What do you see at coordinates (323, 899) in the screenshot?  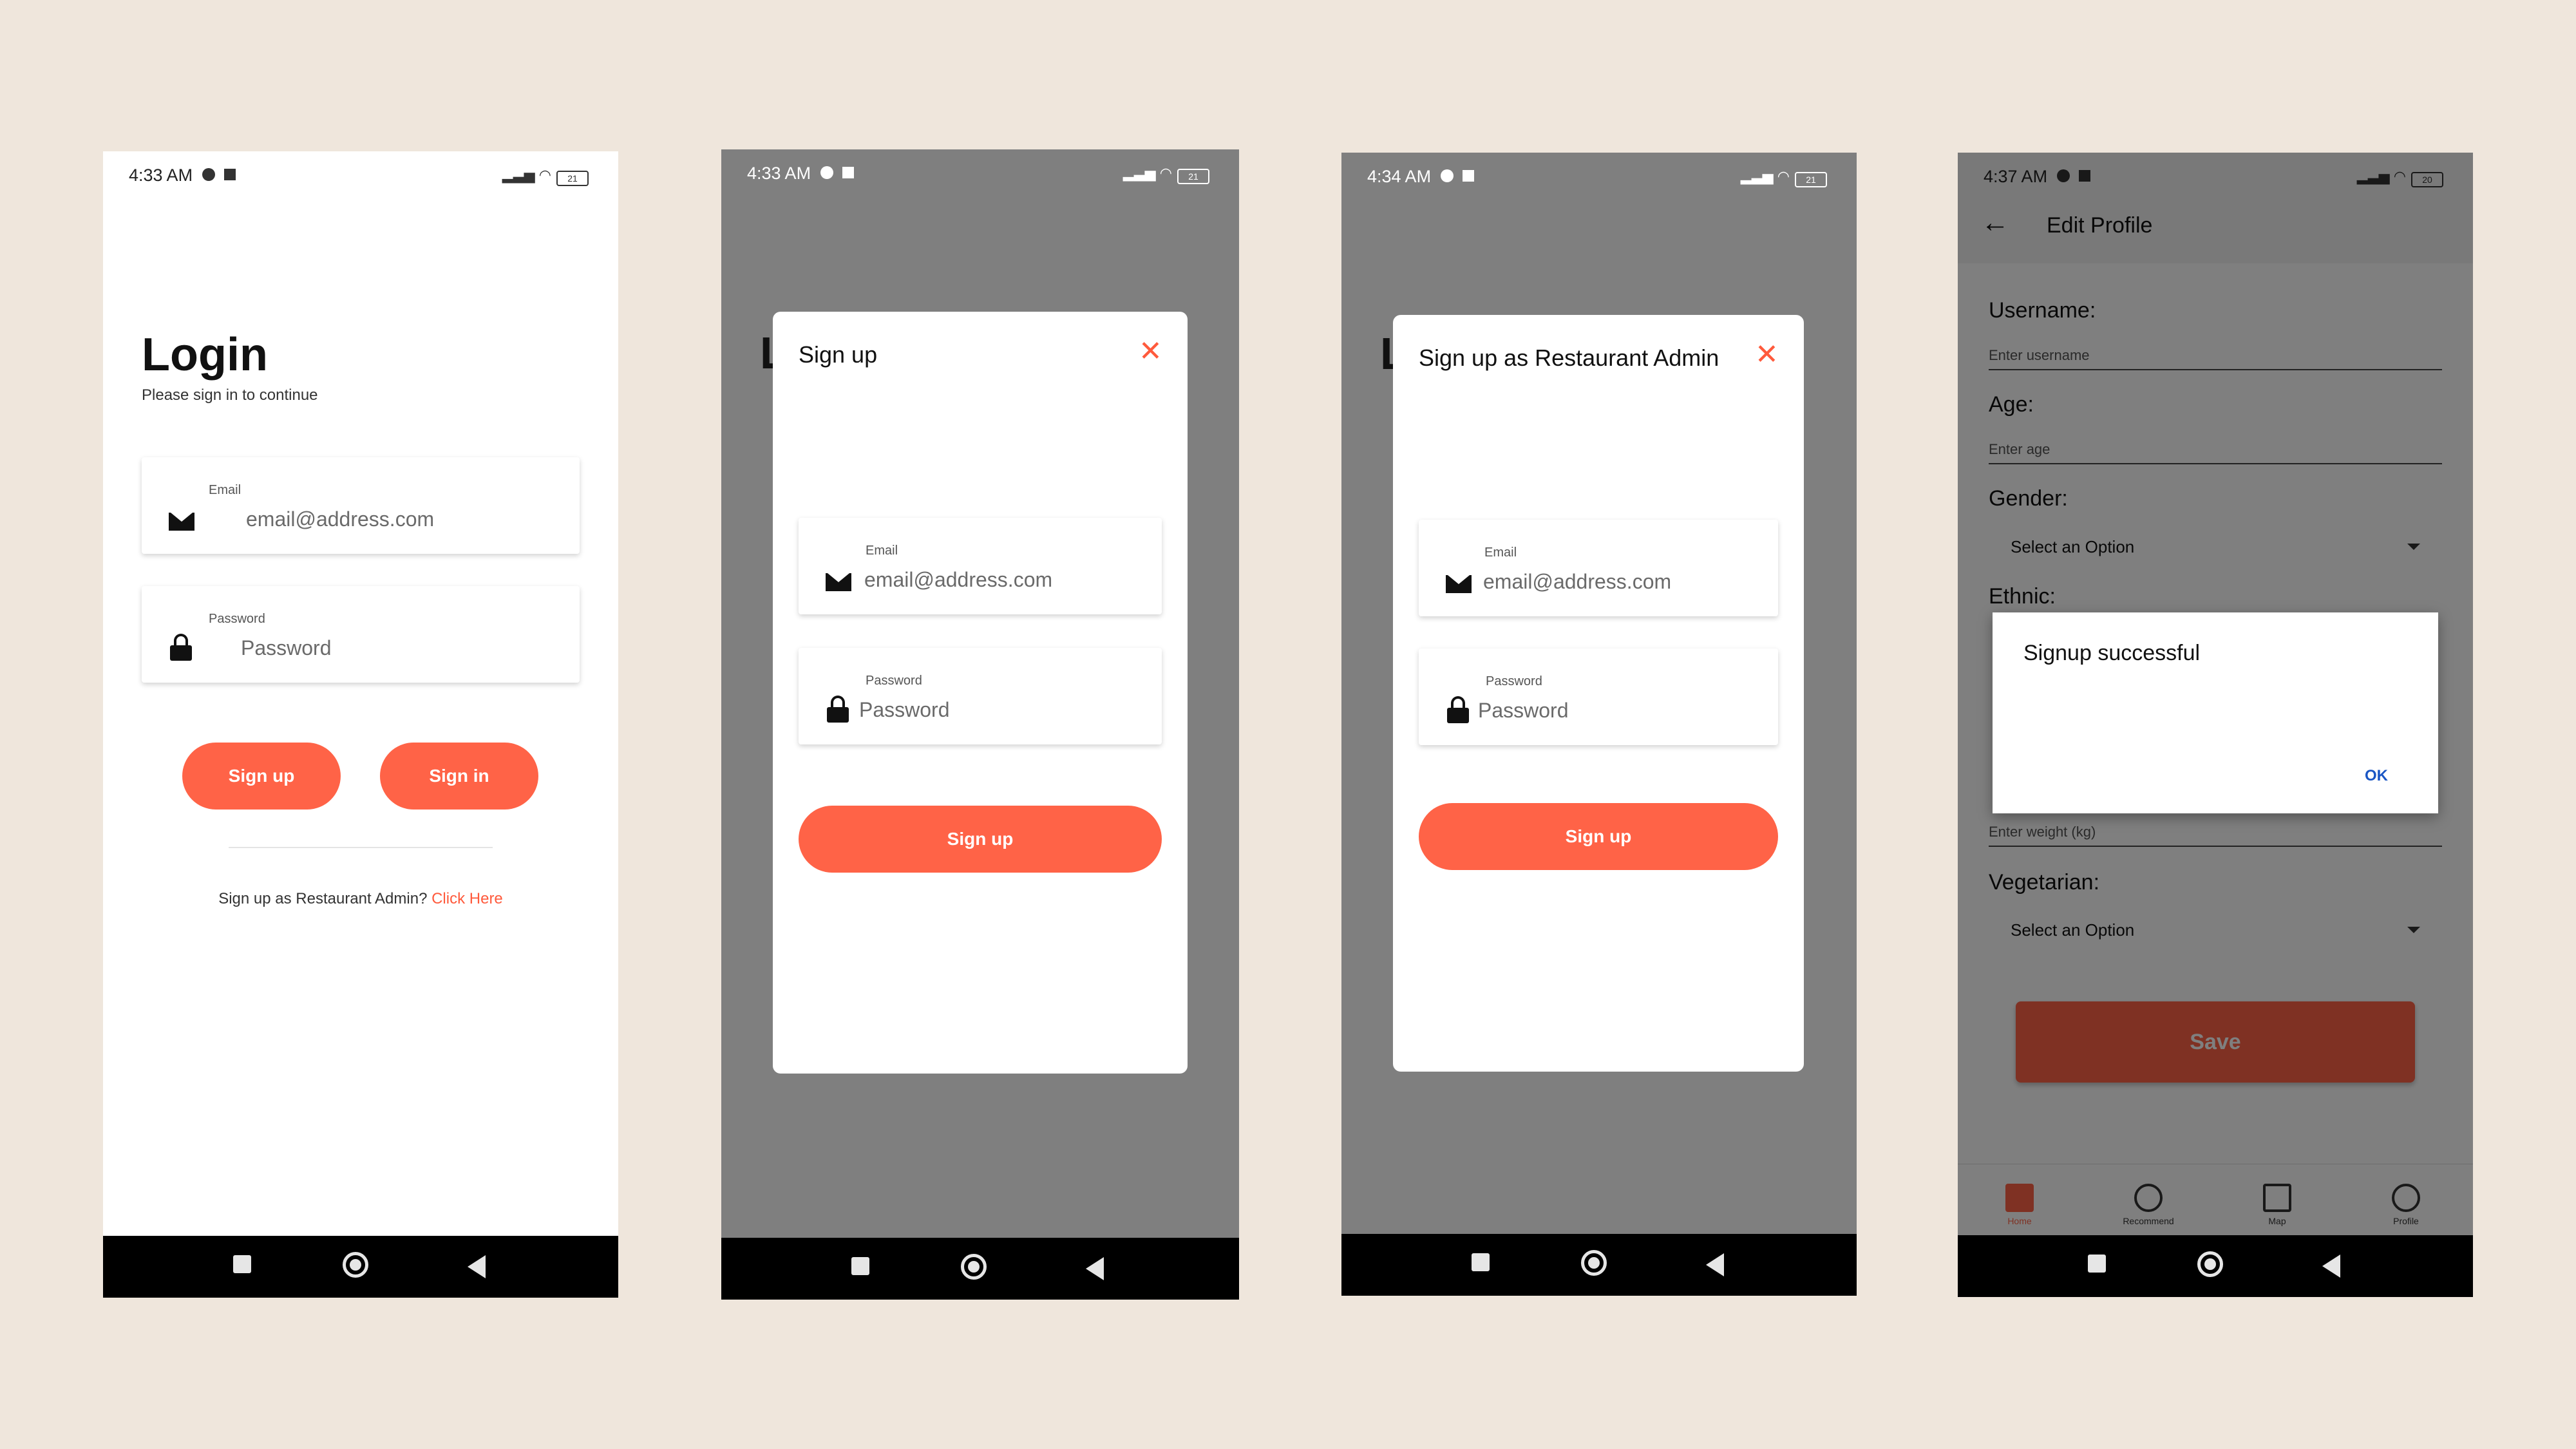 I see `admin-prompt-text: Sign up as Restaurant Admin?` at bounding box center [323, 899].